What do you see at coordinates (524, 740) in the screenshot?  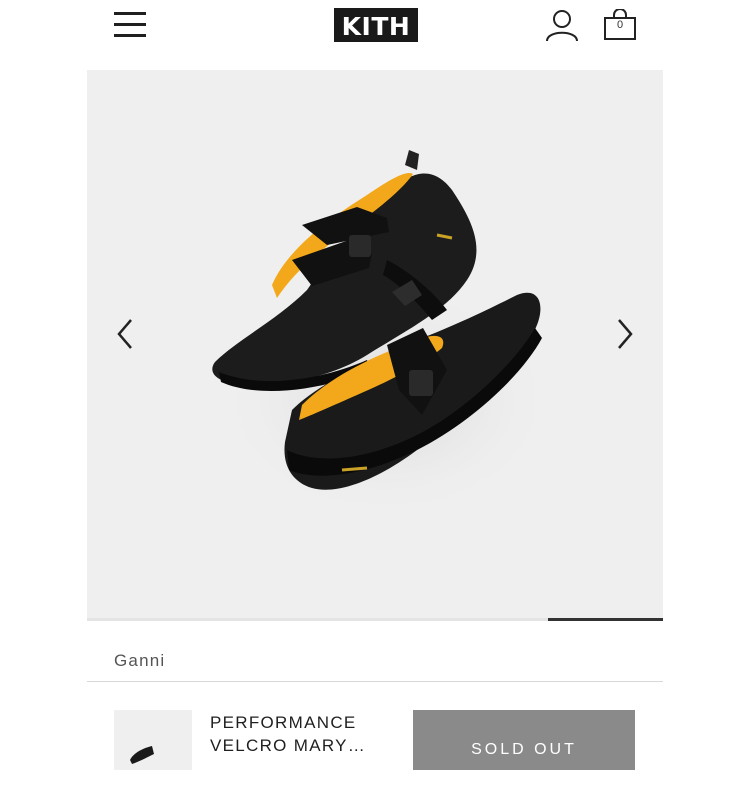 I see `sold-out-button: SOLD OUT` at bounding box center [524, 740].